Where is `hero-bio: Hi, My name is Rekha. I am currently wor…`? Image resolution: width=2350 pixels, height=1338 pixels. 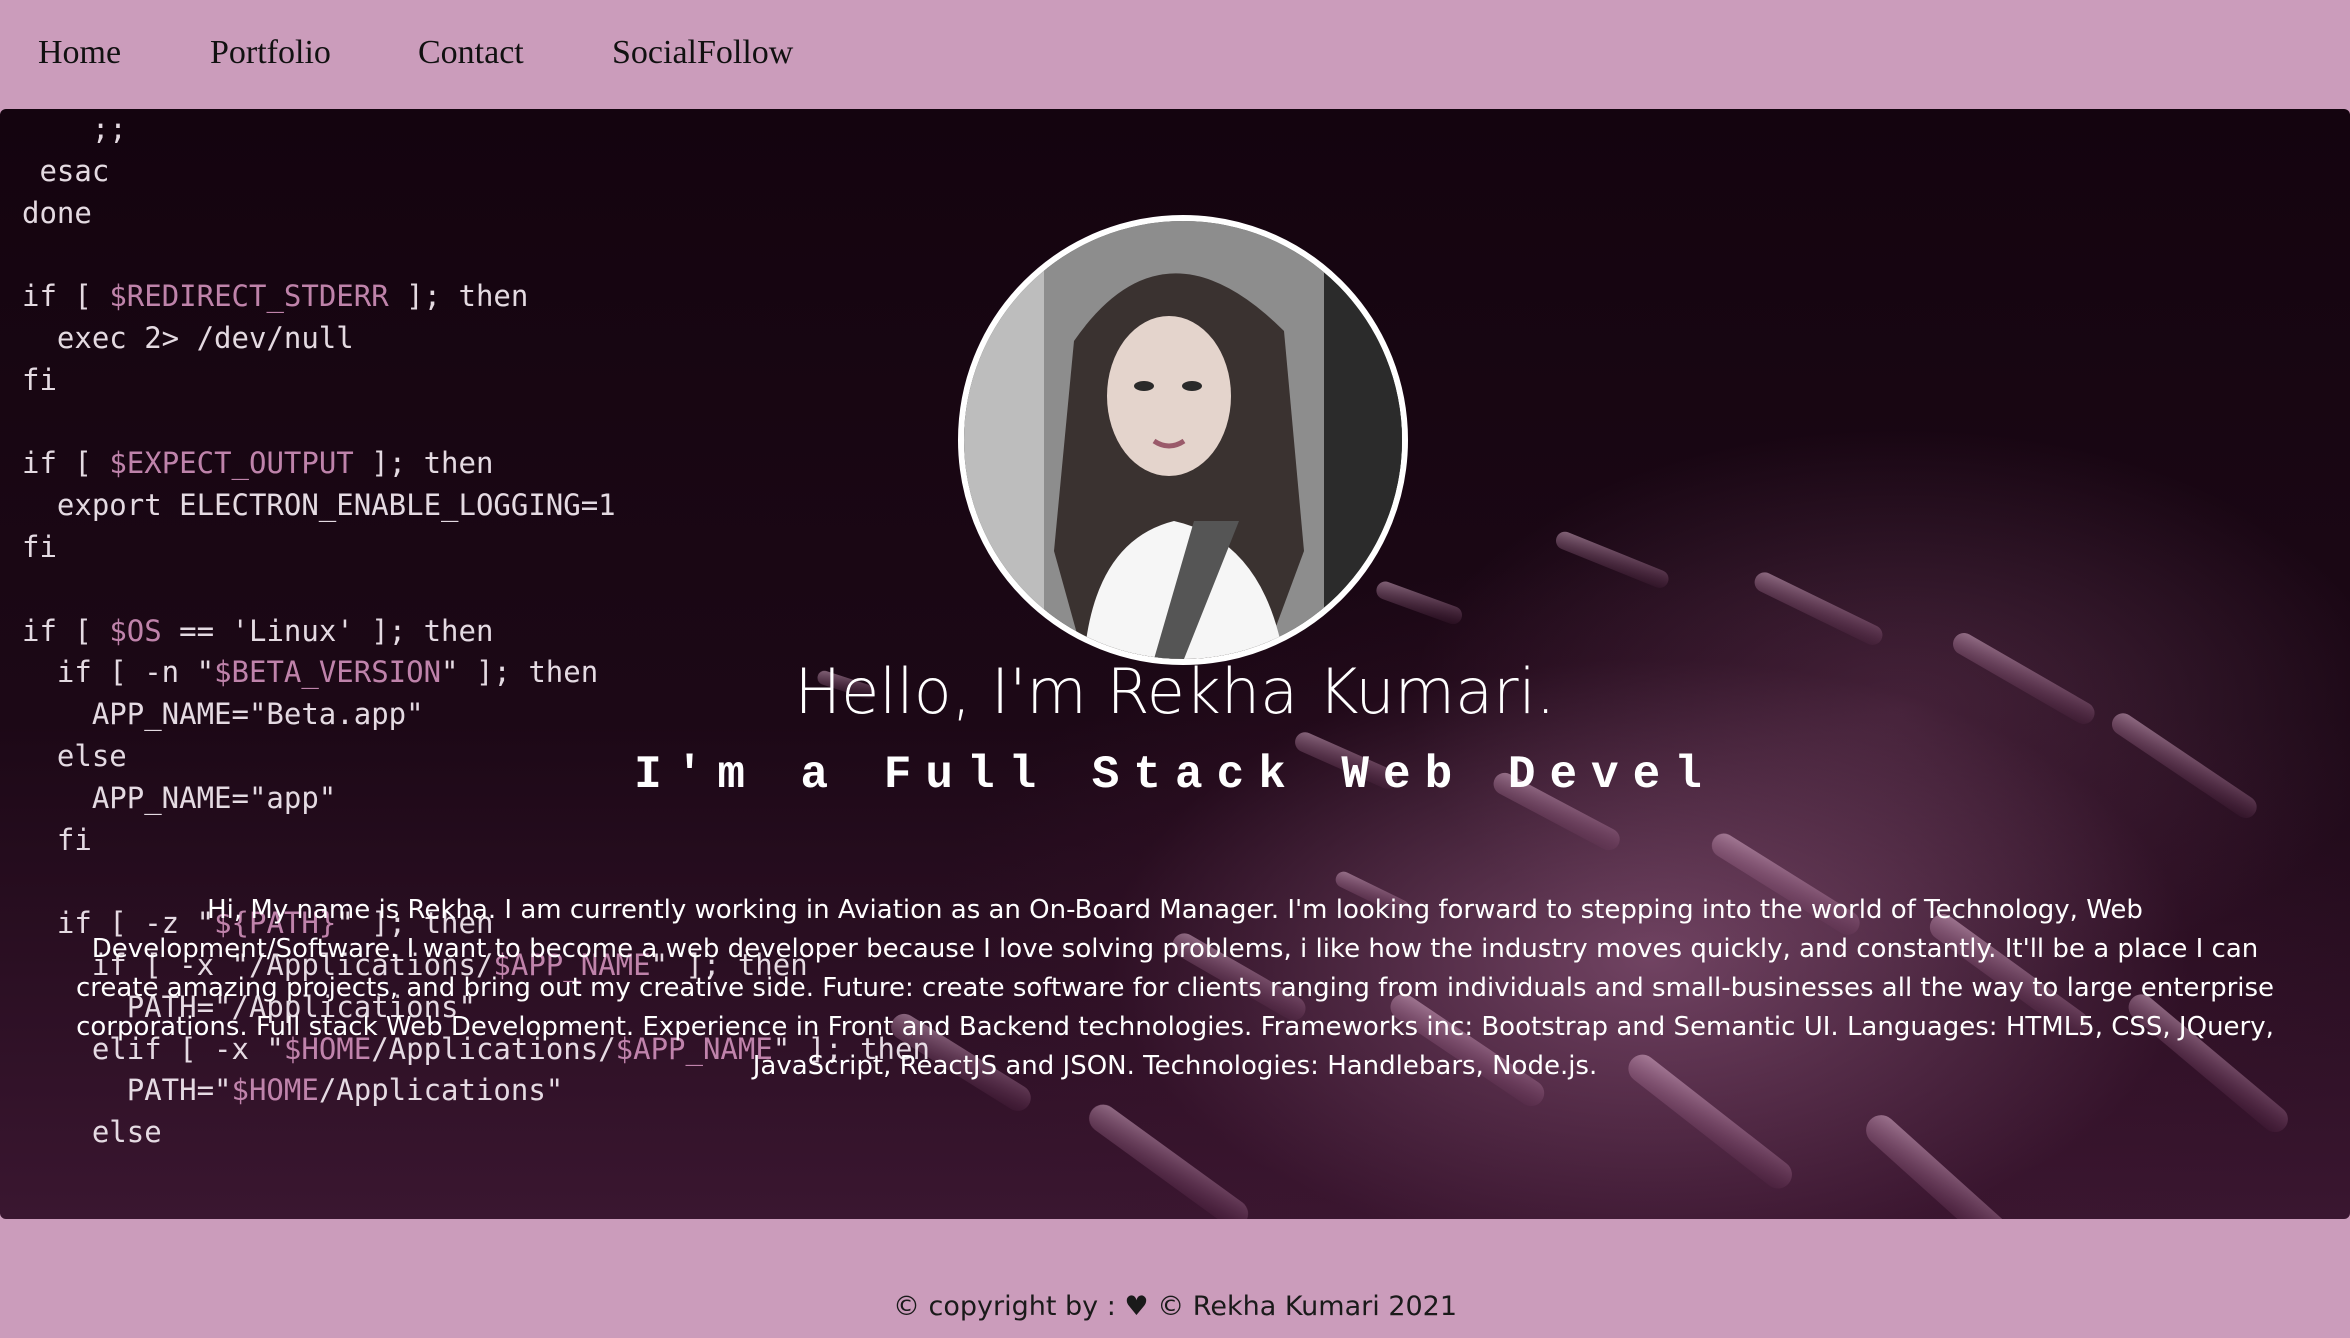 hero-bio: Hi, My name is Rekha. I am currently wor… is located at coordinates (1175, 988).